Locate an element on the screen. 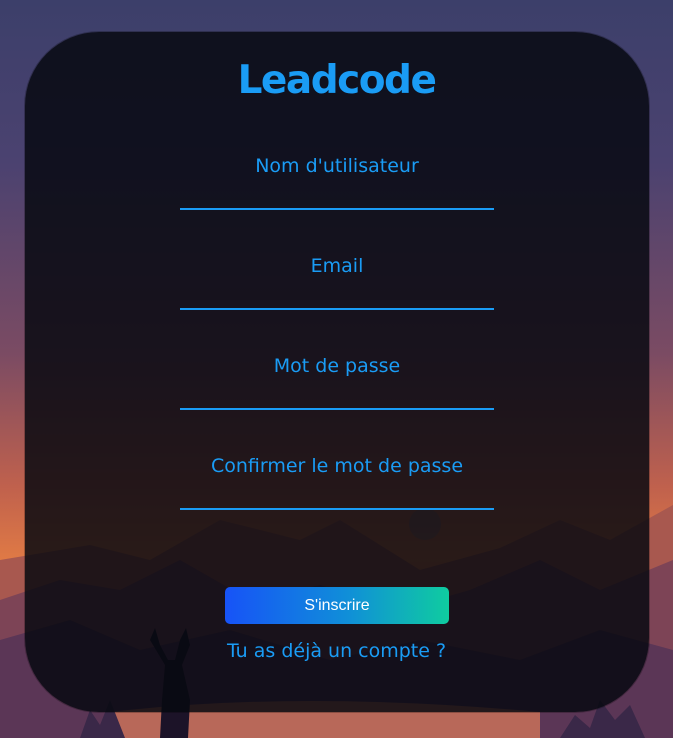 The height and width of the screenshot is (738, 673). login-link-wrapper: Tu as déjà un compte ? is located at coordinates (336, 651).